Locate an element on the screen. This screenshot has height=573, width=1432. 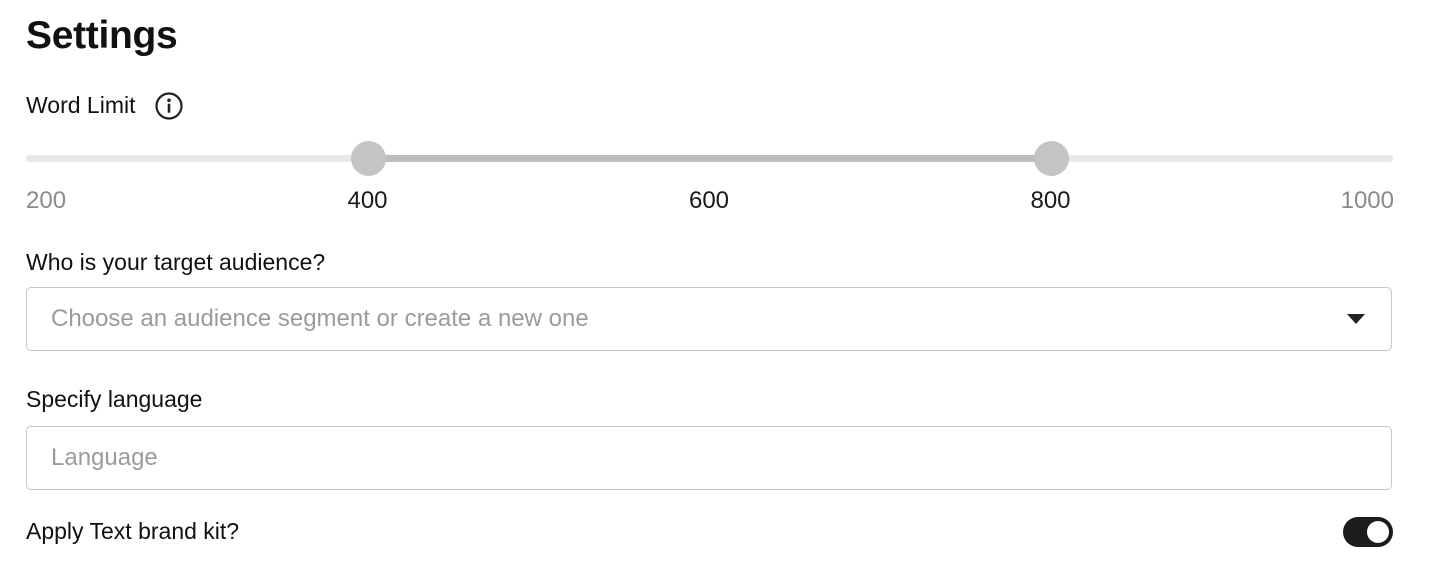
slider-tick-800: 800 is located at coordinates (1050, 200).